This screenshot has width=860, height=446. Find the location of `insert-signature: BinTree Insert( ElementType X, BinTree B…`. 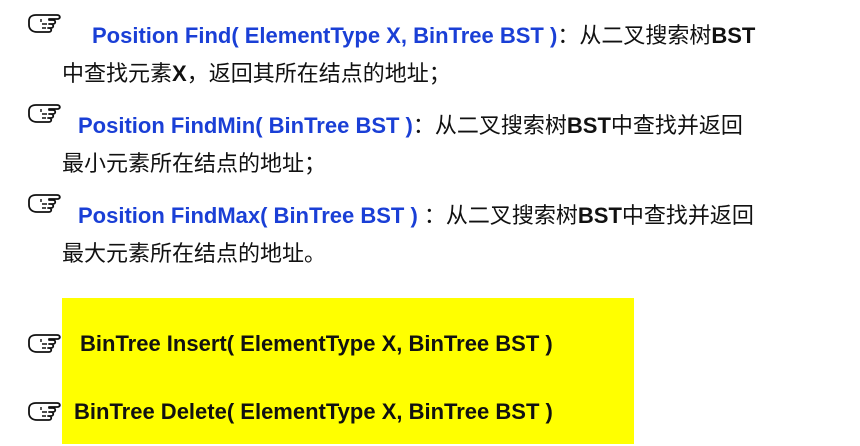

insert-signature: BinTree Insert( ElementType X, BinTree B… is located at coordinates (316, 343).